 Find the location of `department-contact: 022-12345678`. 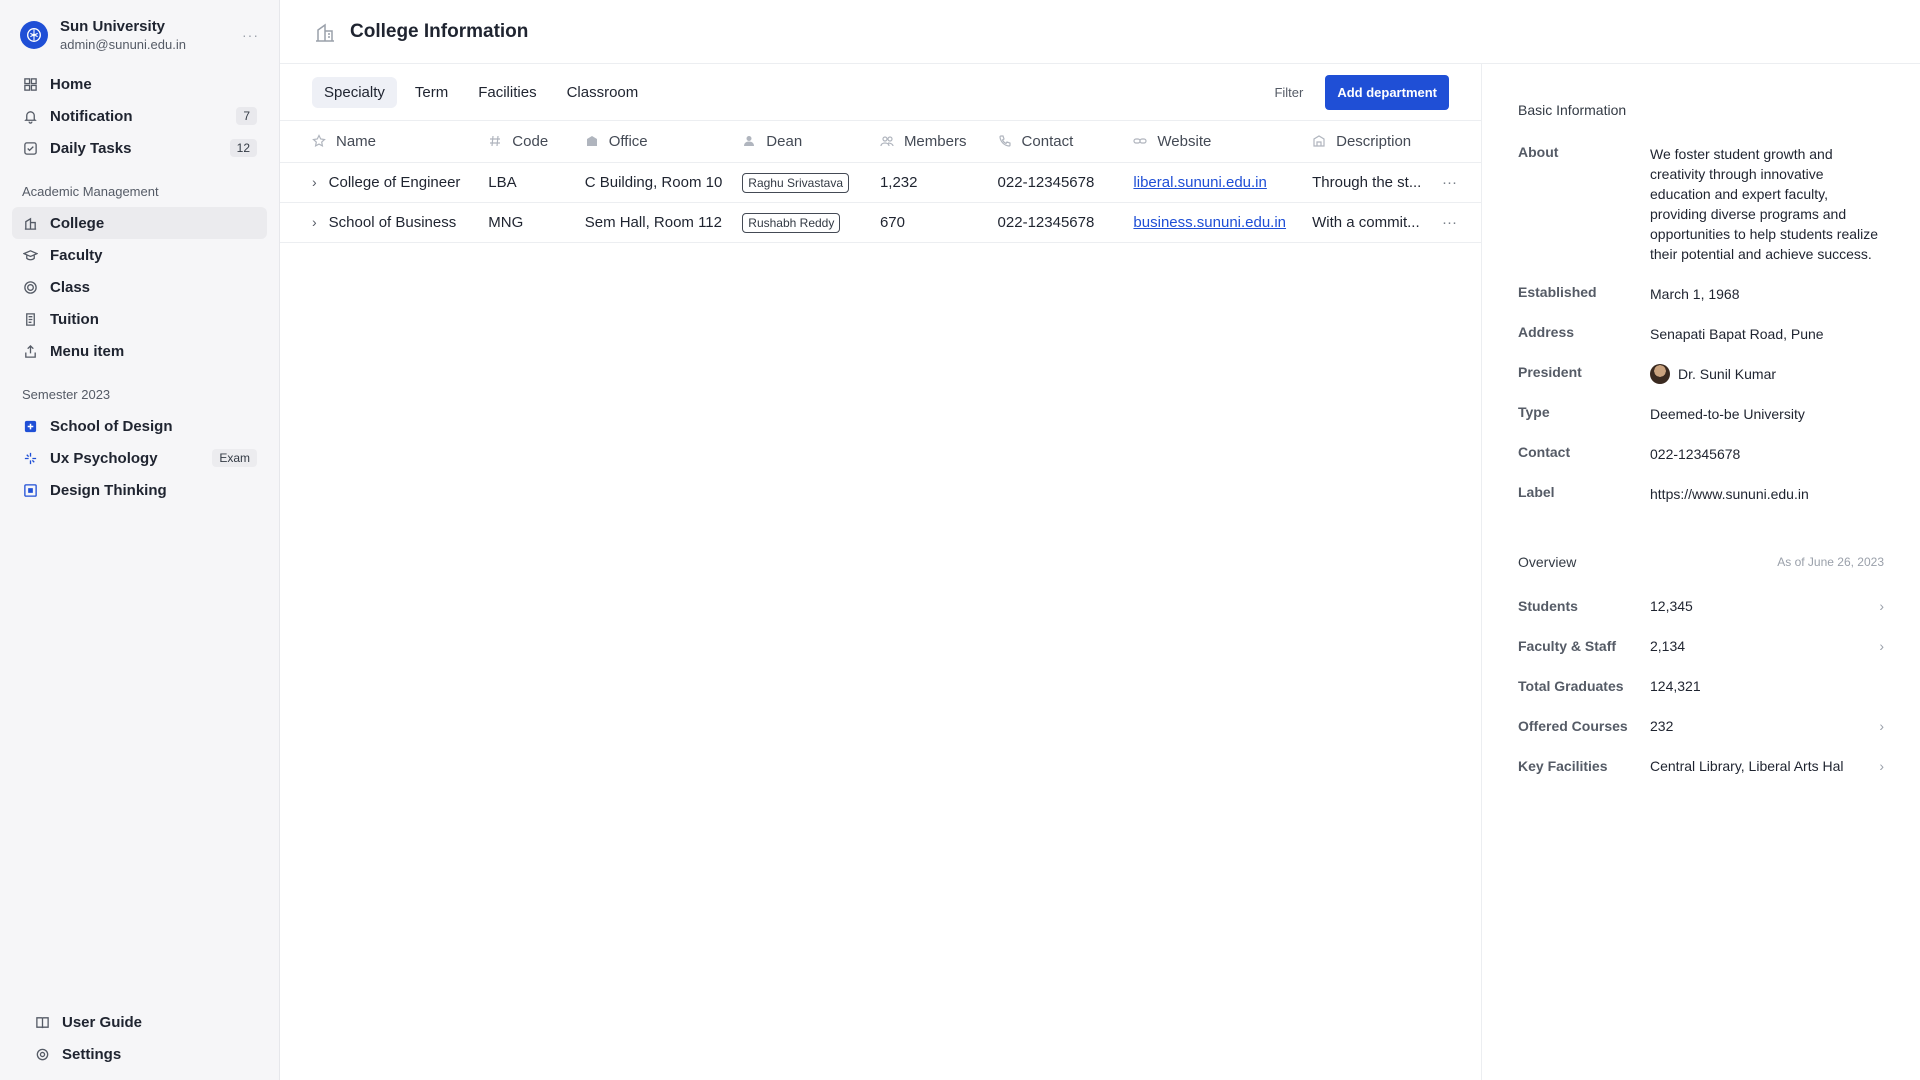

department-contact: 022-12345678 is located at coordinates (1055, 182).